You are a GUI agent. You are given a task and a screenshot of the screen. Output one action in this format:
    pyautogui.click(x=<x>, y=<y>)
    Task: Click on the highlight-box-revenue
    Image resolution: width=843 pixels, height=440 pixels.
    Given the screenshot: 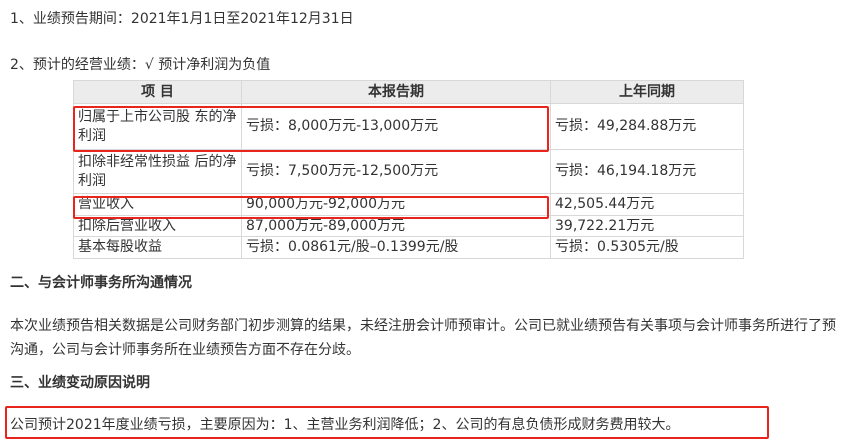 What is the action you would take?
    pyautogui.click(x=311, y=207)
    